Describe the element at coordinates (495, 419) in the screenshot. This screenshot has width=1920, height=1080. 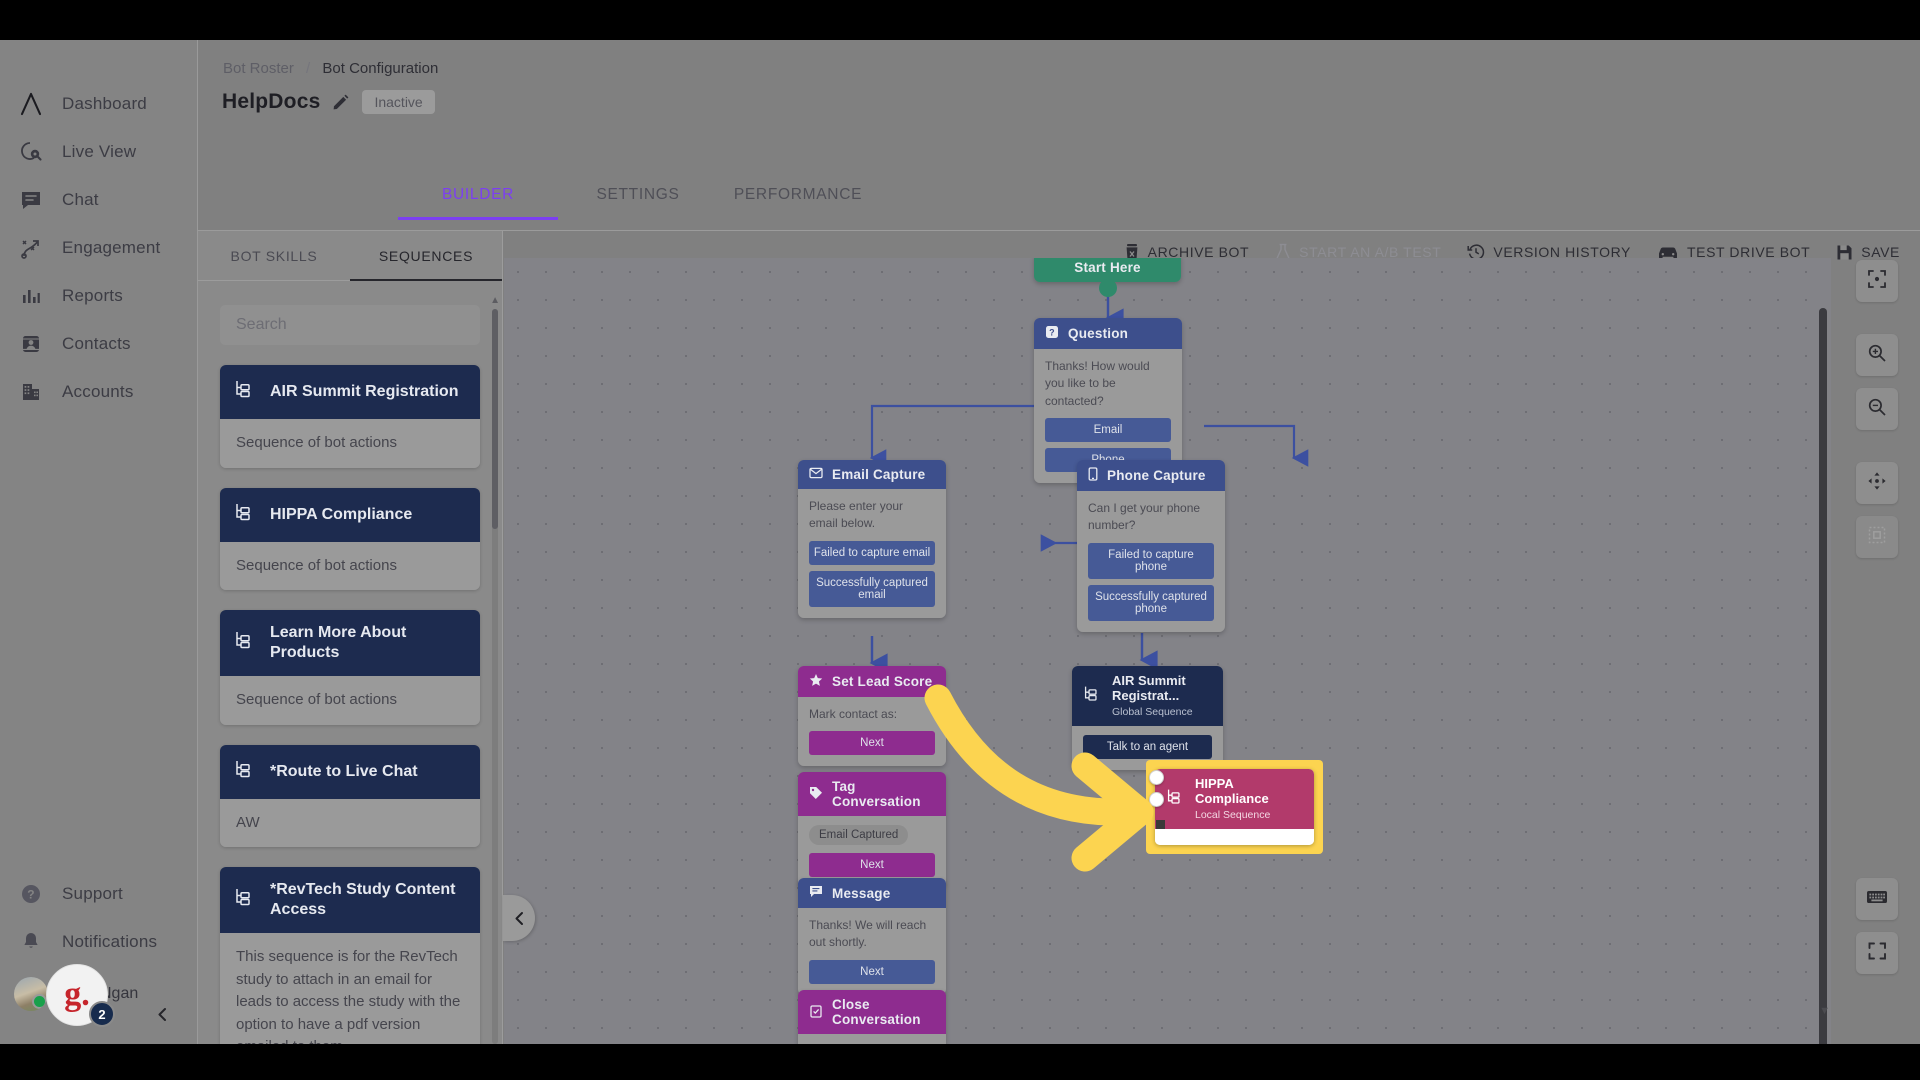
I see `panel-scrollbar-thumb` at that location.